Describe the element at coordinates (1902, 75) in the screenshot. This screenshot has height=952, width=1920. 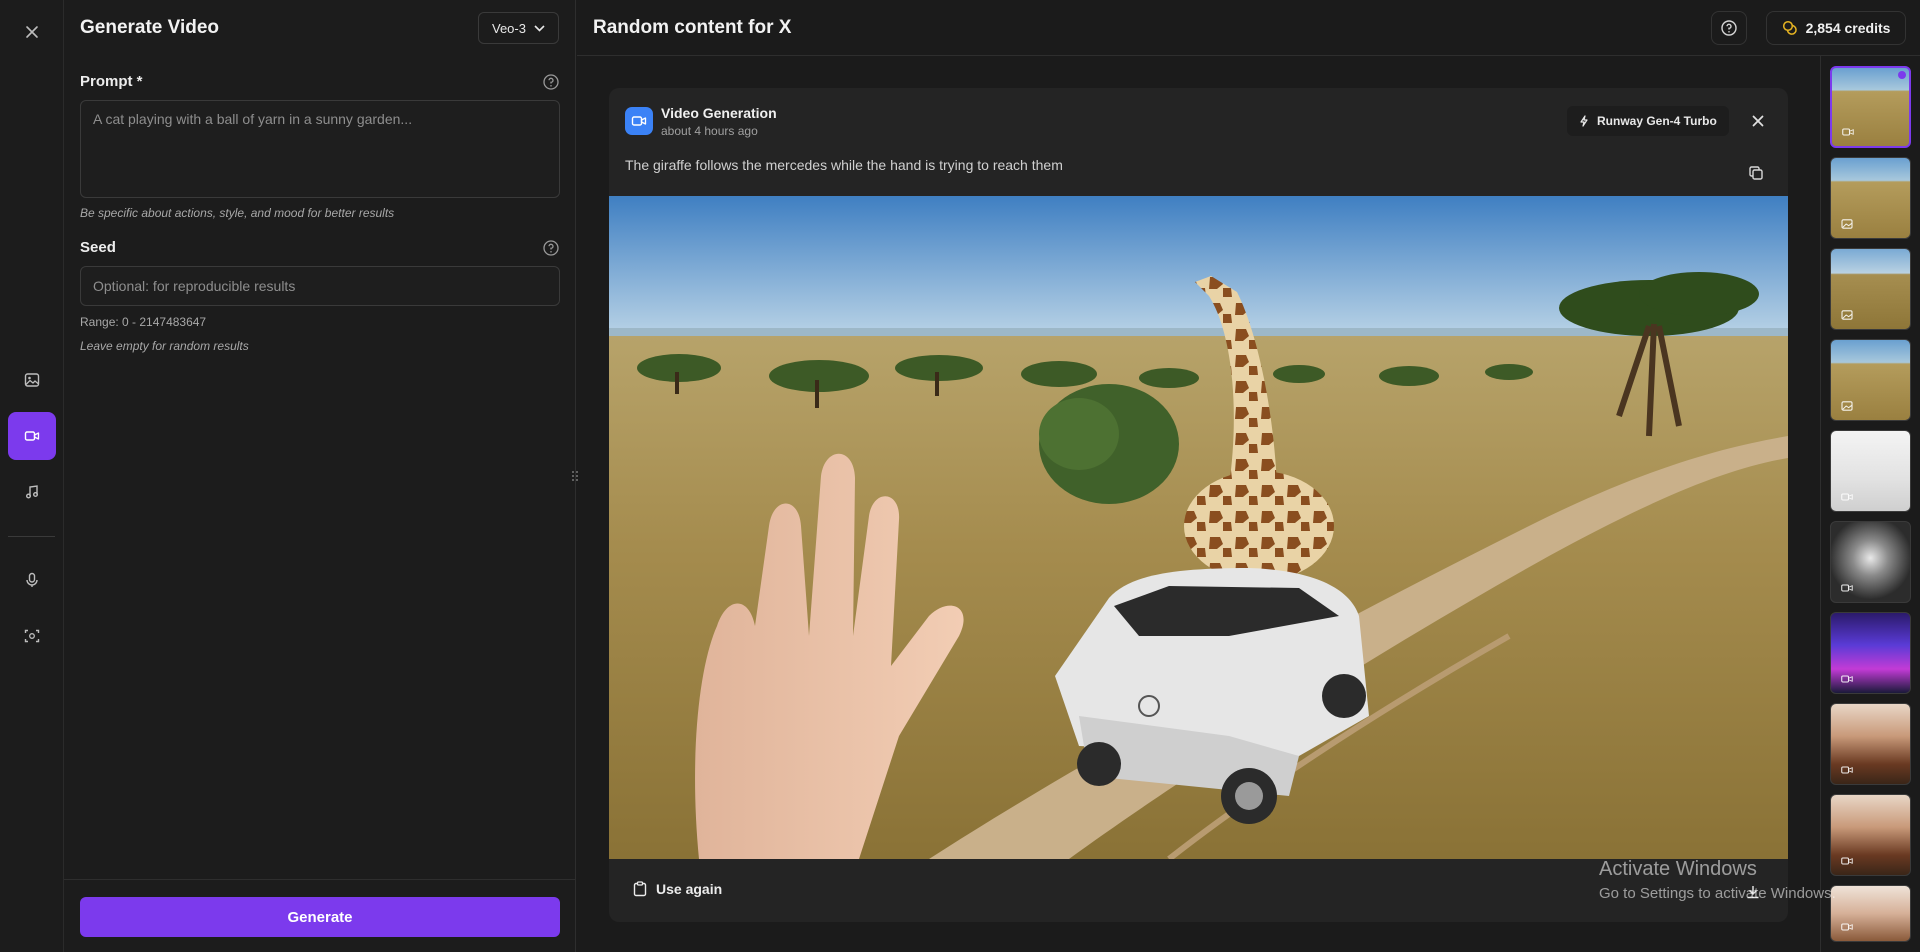
I see `selected-indicator` at that location.